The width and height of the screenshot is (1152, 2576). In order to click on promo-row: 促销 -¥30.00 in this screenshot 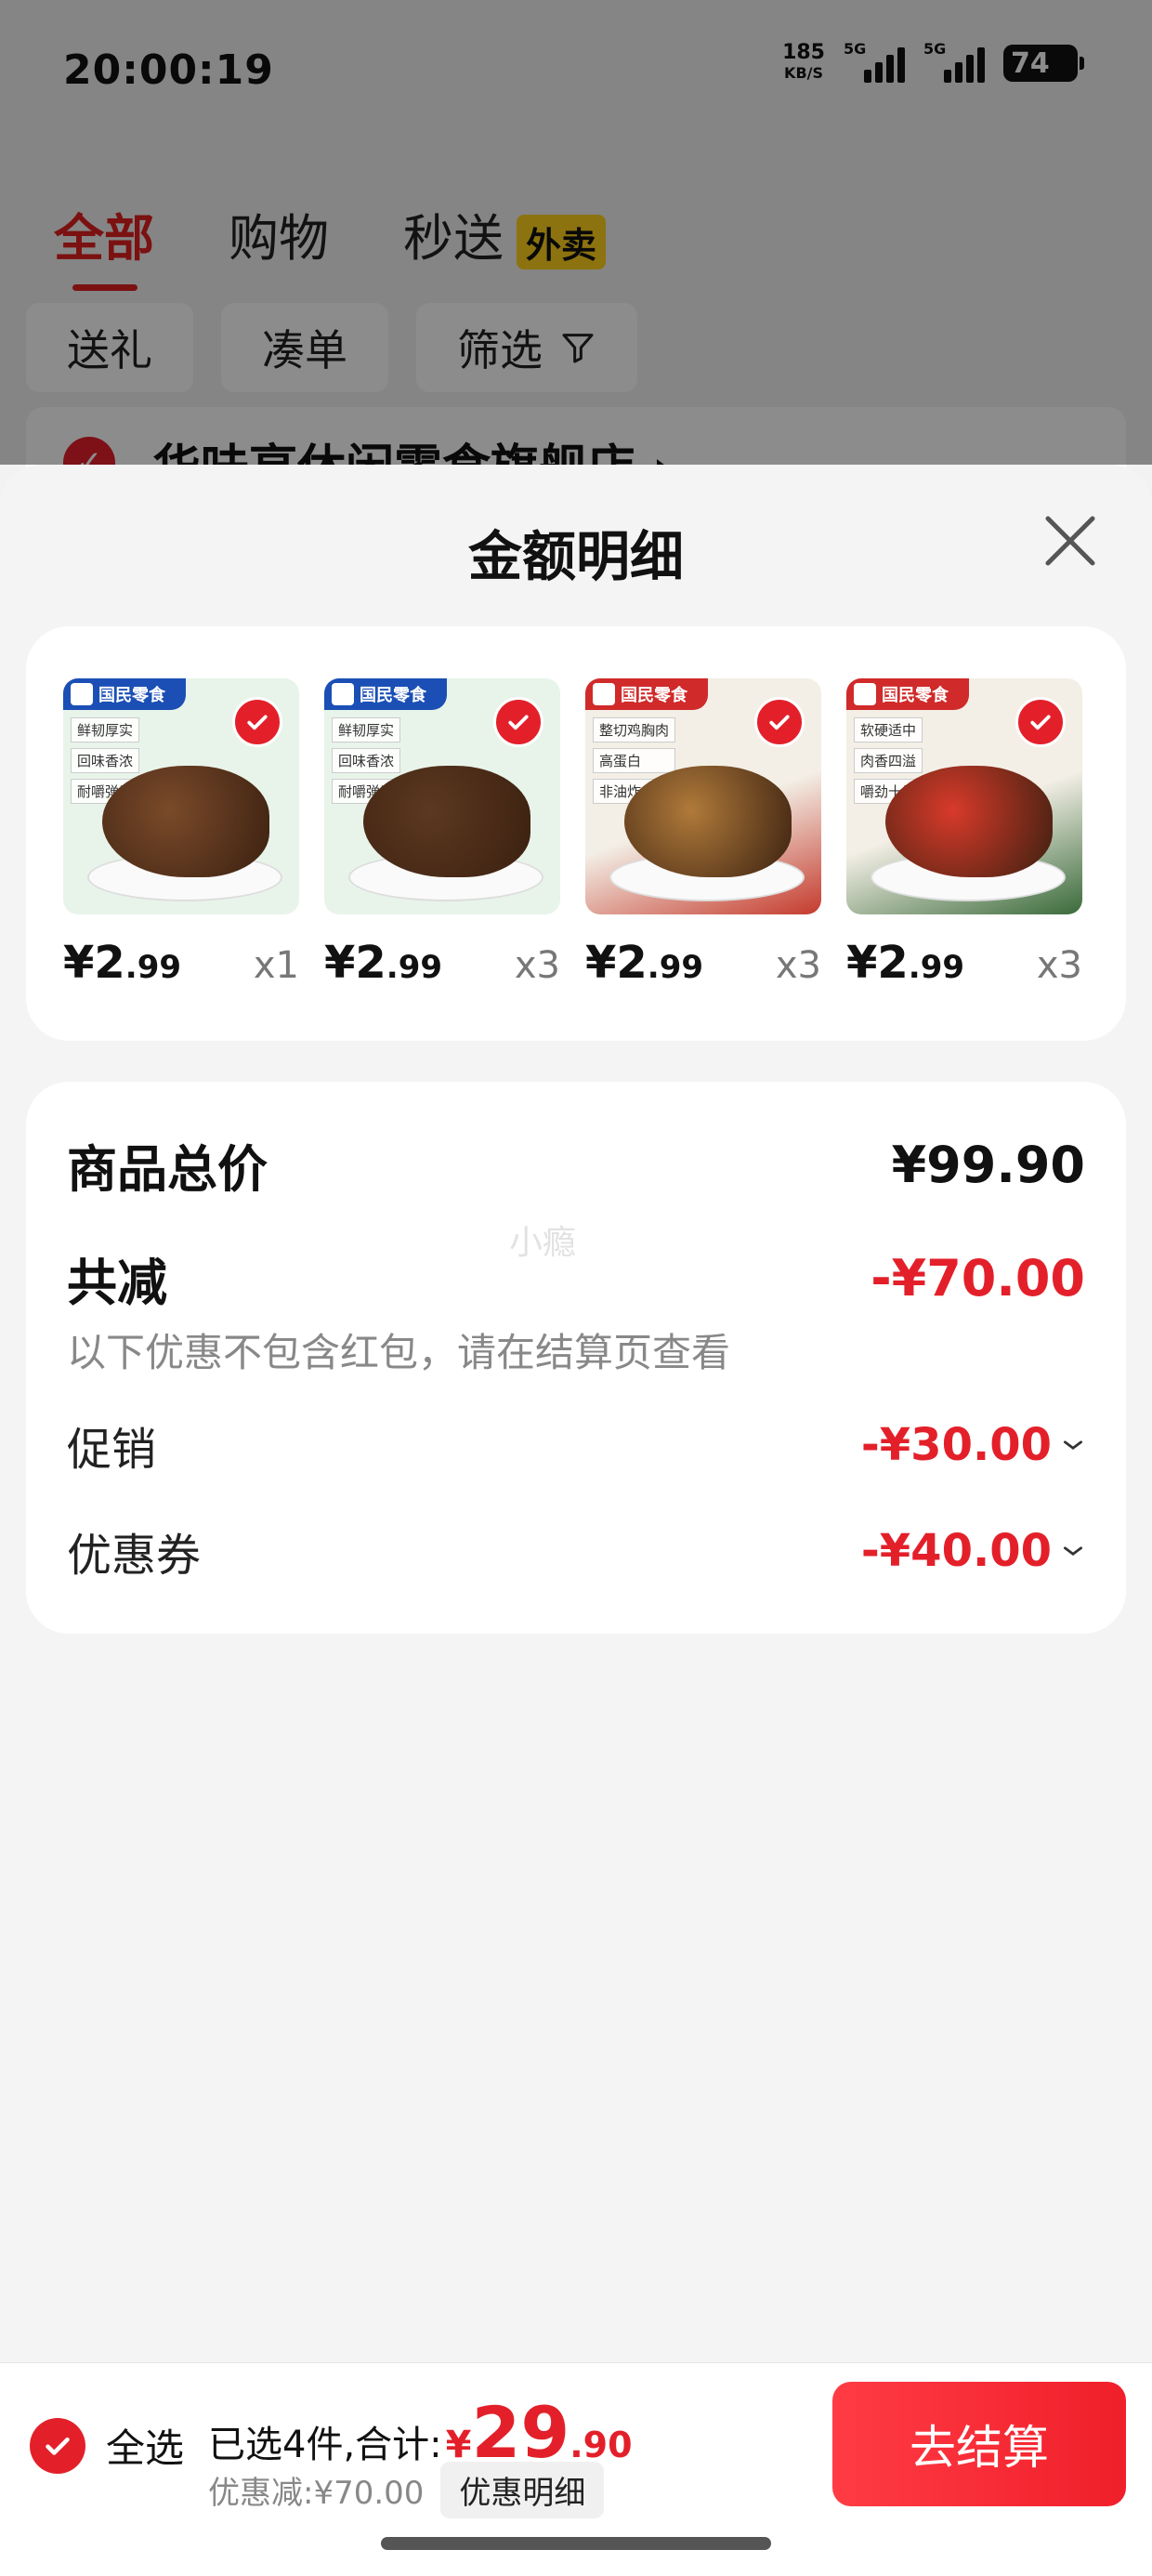, I will do `click(576, 1445)`.